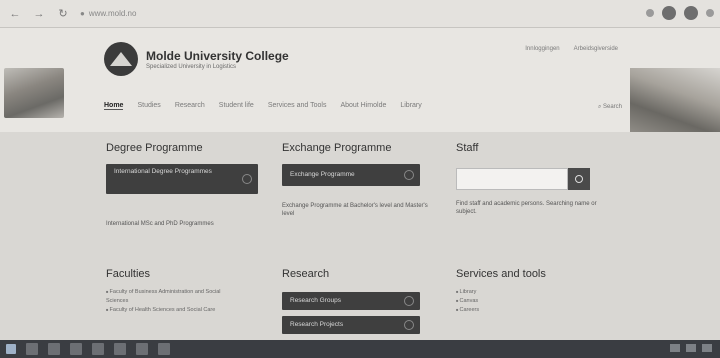 This screenshot has height=358, width=720. I want to click on exchange-button-label: Exchange Programme, so click(322, 174).